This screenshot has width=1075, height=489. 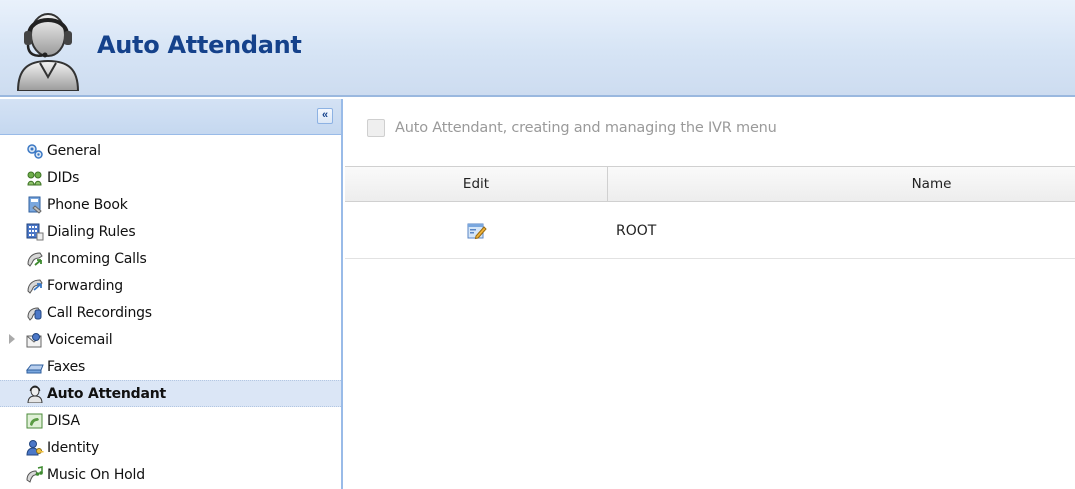 What do you see at coordinates (199, 45) in the screenshot?
I see `page-title: Auto Attendant` at bounding box center [199, 45].